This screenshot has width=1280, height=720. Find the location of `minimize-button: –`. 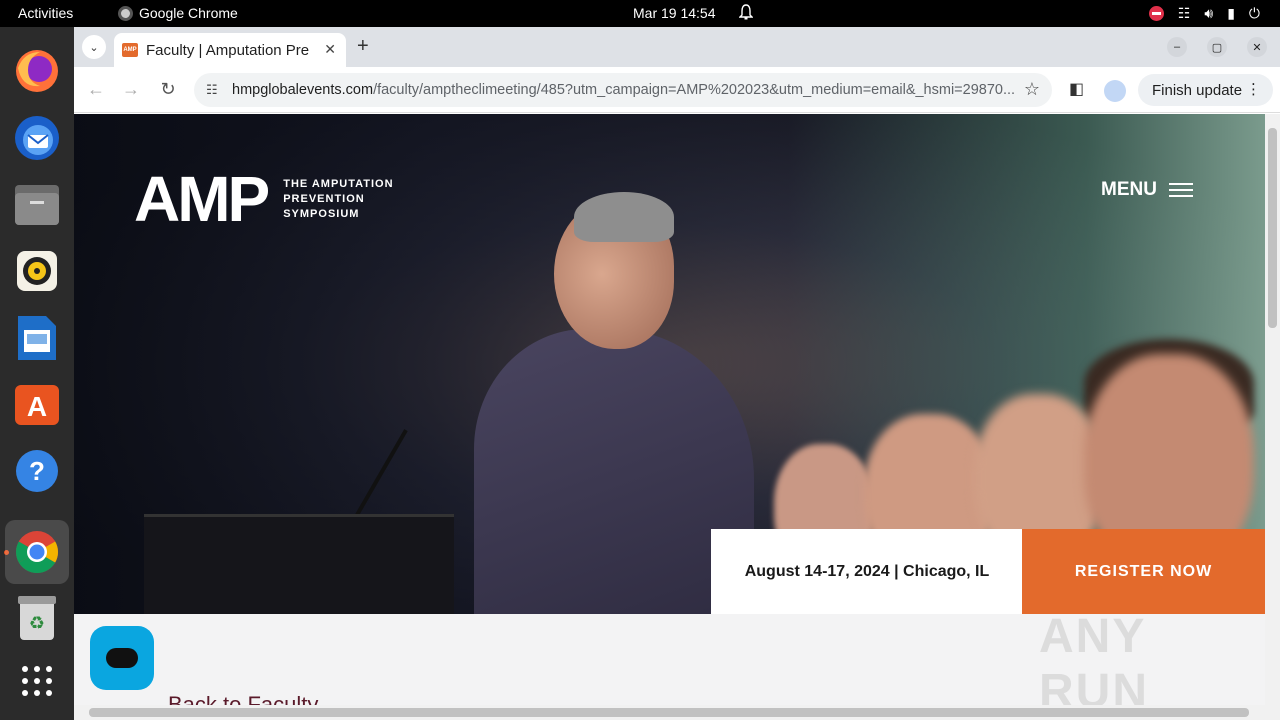

minimize-button: – is located at coordinates (1177, 47).